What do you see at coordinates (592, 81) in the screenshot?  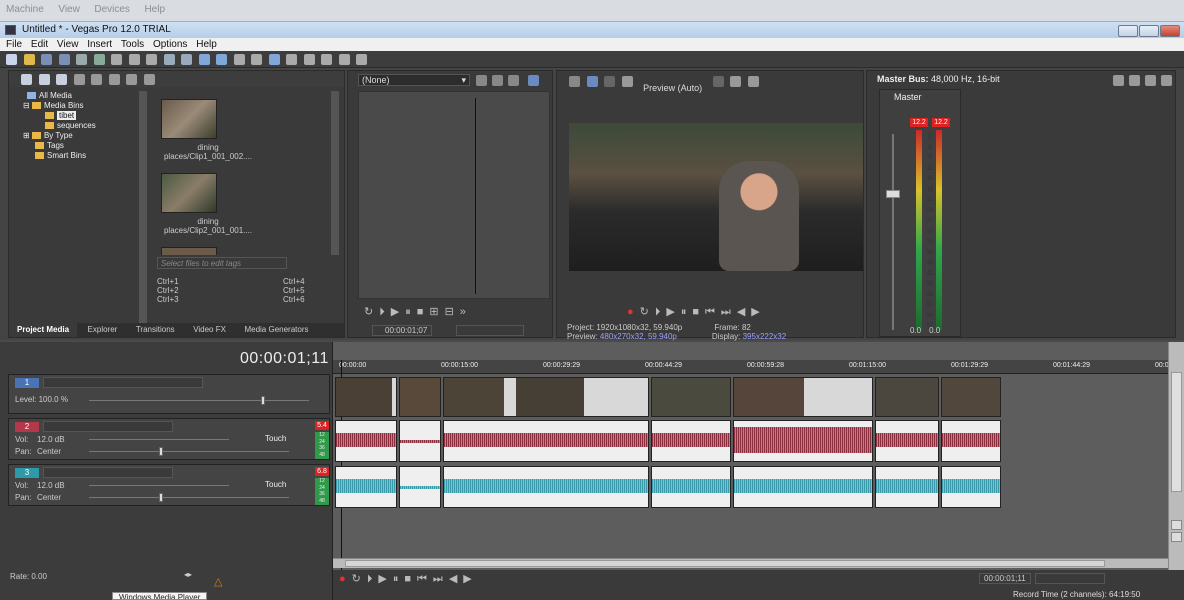 I see `external-monitor-icon` at bounding box center [592, 81].